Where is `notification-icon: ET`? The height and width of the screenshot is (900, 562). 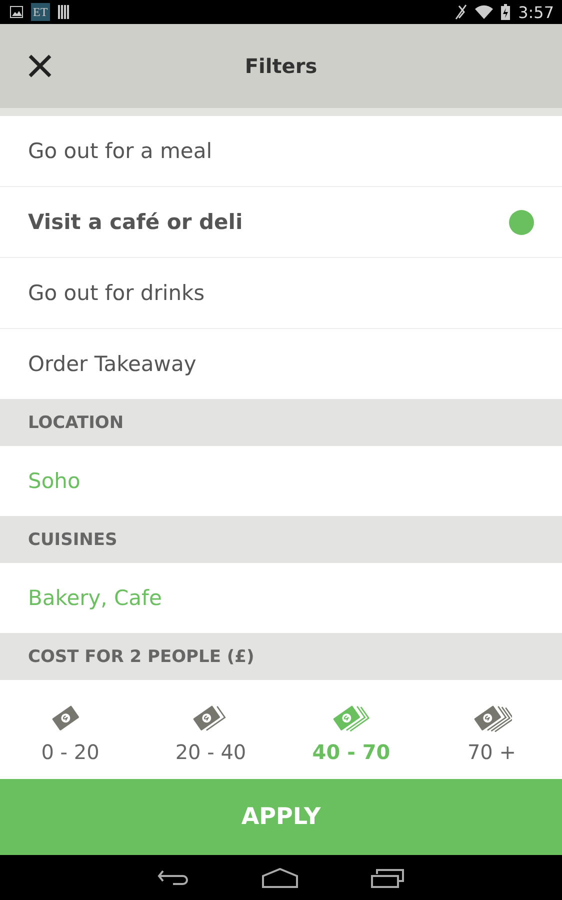
notification-icon: ET is located at coordinates (40, 12).